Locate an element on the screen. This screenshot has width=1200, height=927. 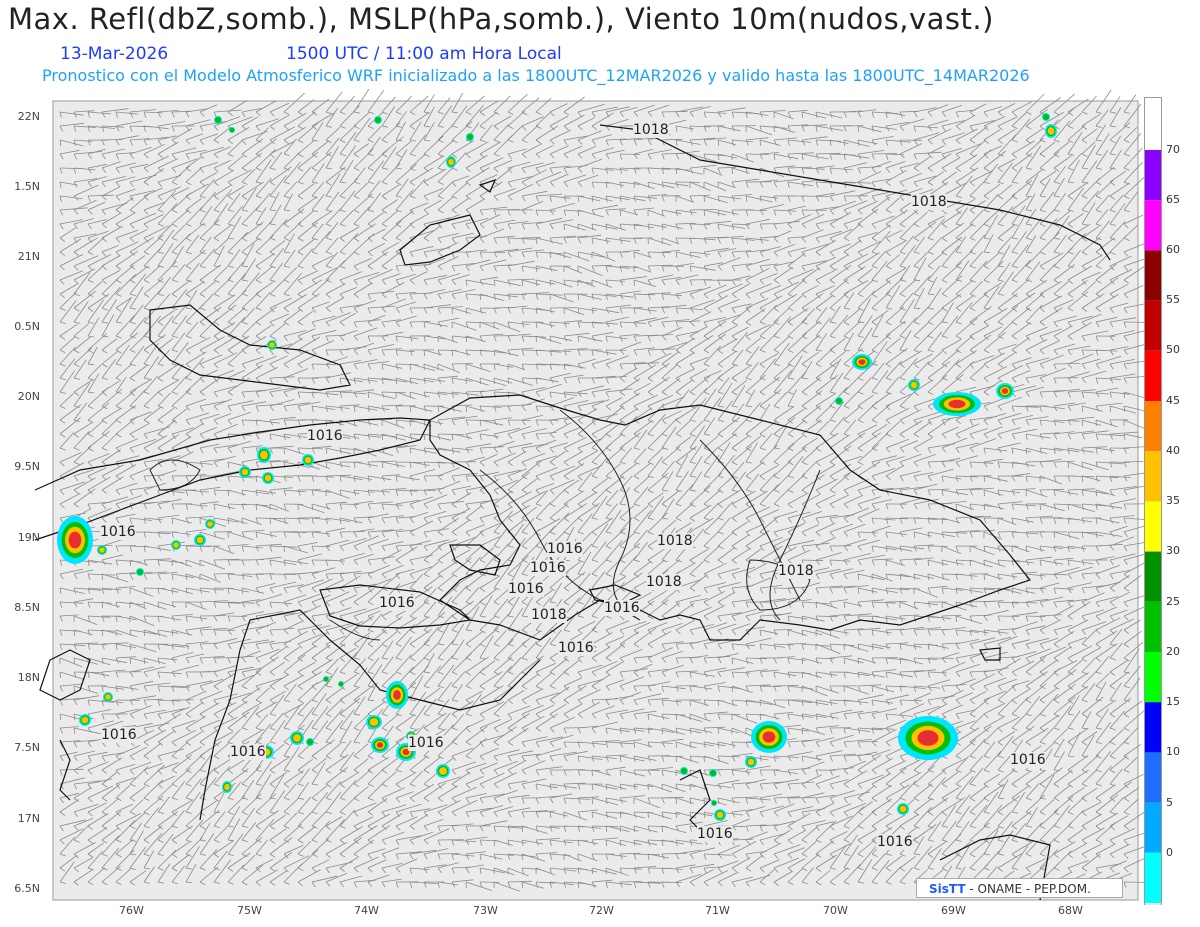
colorbar is located at coordinates (1153, 501).